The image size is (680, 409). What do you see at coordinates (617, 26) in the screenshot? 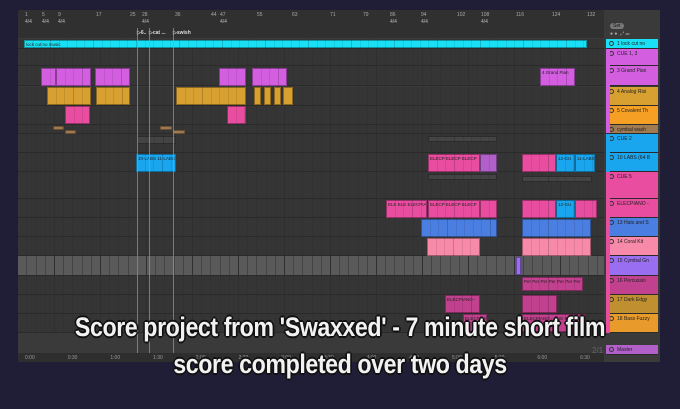
I see `set-button: Set` at bounding box center [617, 26].